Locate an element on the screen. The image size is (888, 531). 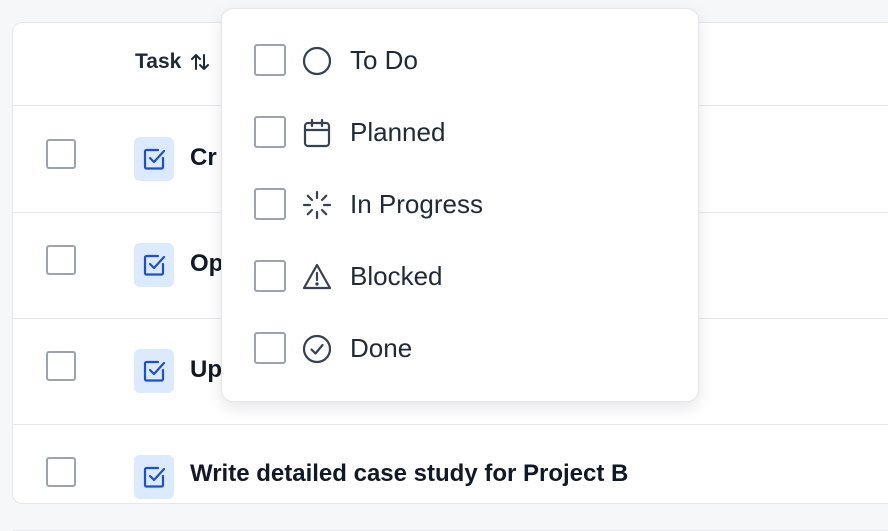
status-option-in-progress: In Progress is located at coordinates (460, 204).